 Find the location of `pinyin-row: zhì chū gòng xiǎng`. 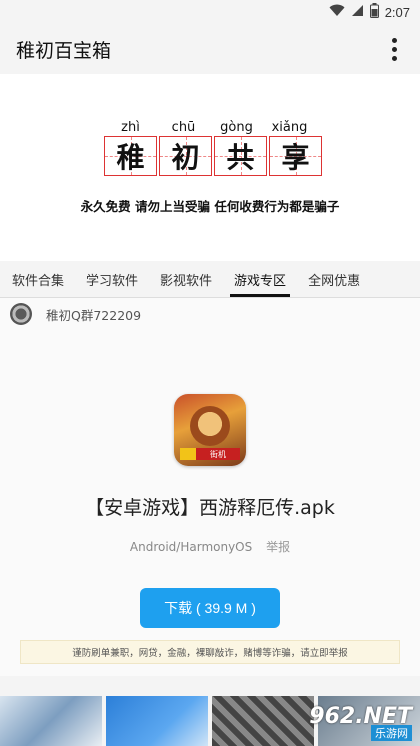

pinyin-row: zhì chū gòng xiǎng is located at coordinates (210, 127).